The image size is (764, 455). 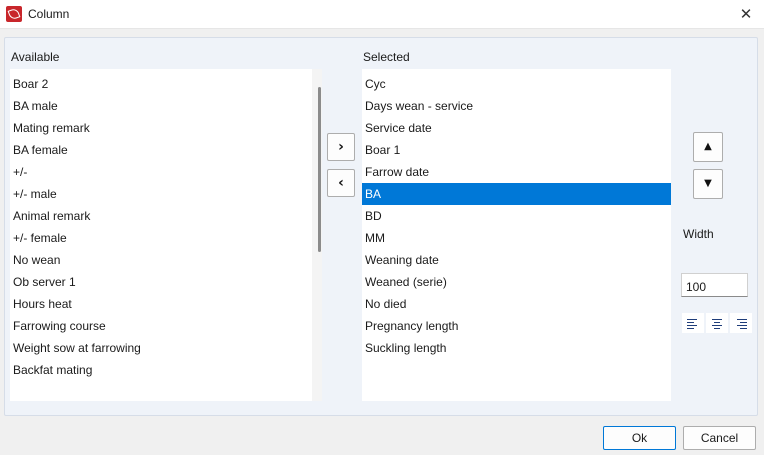 I want to click on list-item: Weaning date, so click(x=516, y=260).